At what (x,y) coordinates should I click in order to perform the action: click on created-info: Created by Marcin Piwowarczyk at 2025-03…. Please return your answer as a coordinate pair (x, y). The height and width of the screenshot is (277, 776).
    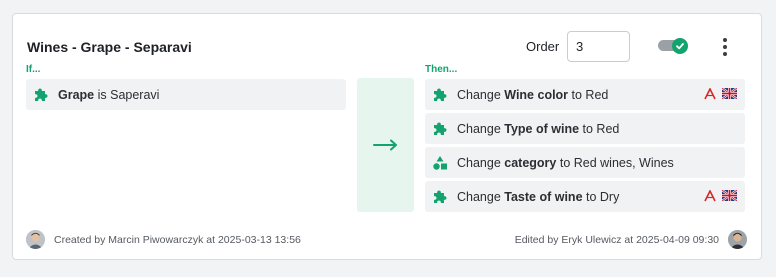
    Looking at the image, I should click on (163, 239).